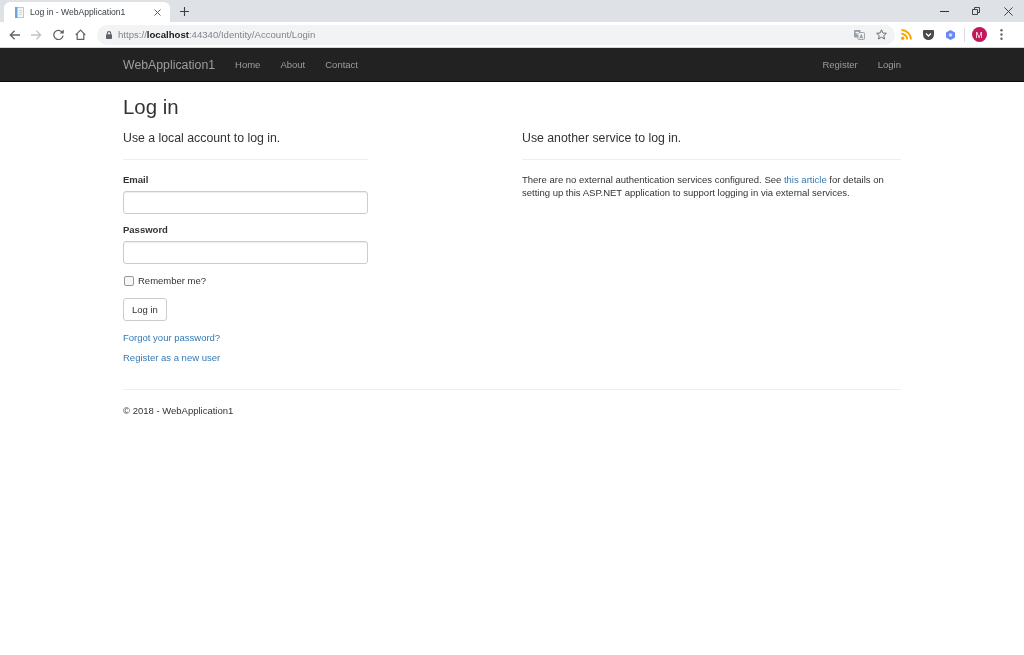  Describe the element at coordinates (136, 179) in the screenshot. I see `field-label: Email` at that location.